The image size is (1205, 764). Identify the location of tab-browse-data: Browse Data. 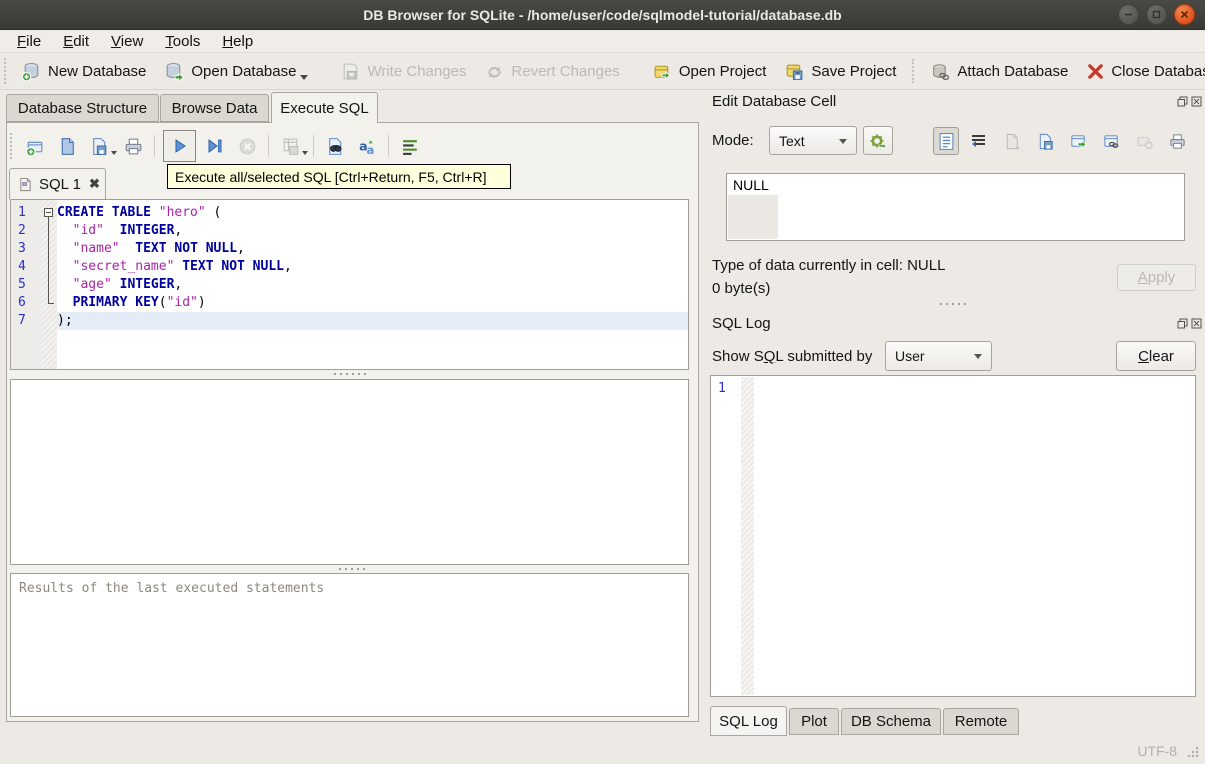
(214, 108).